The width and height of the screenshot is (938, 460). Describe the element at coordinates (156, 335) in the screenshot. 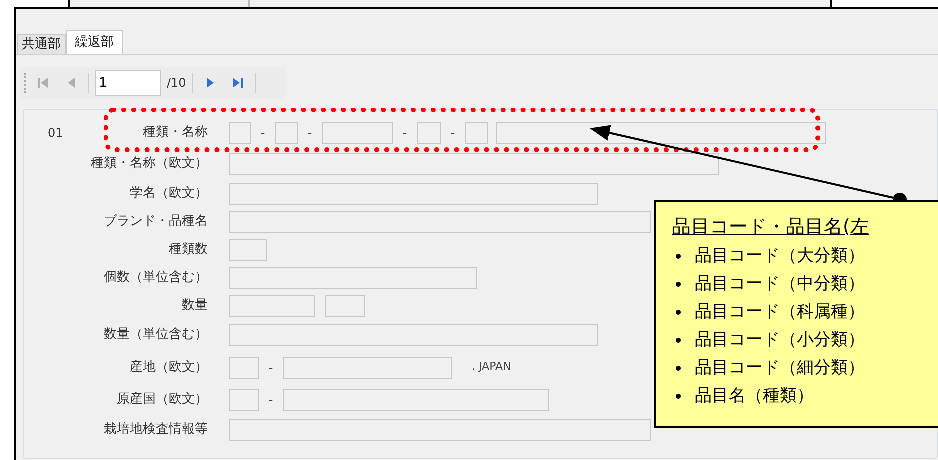

I see `field-label: 数量（単位含む）` at that location.